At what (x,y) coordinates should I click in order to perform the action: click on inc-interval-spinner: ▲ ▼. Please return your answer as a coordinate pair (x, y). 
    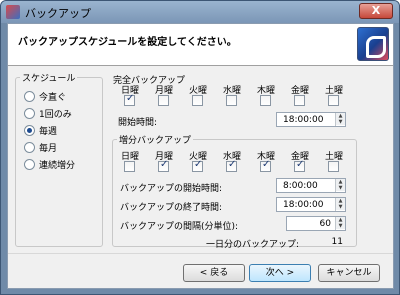
    Looking at the image, I should click on (340, 223).